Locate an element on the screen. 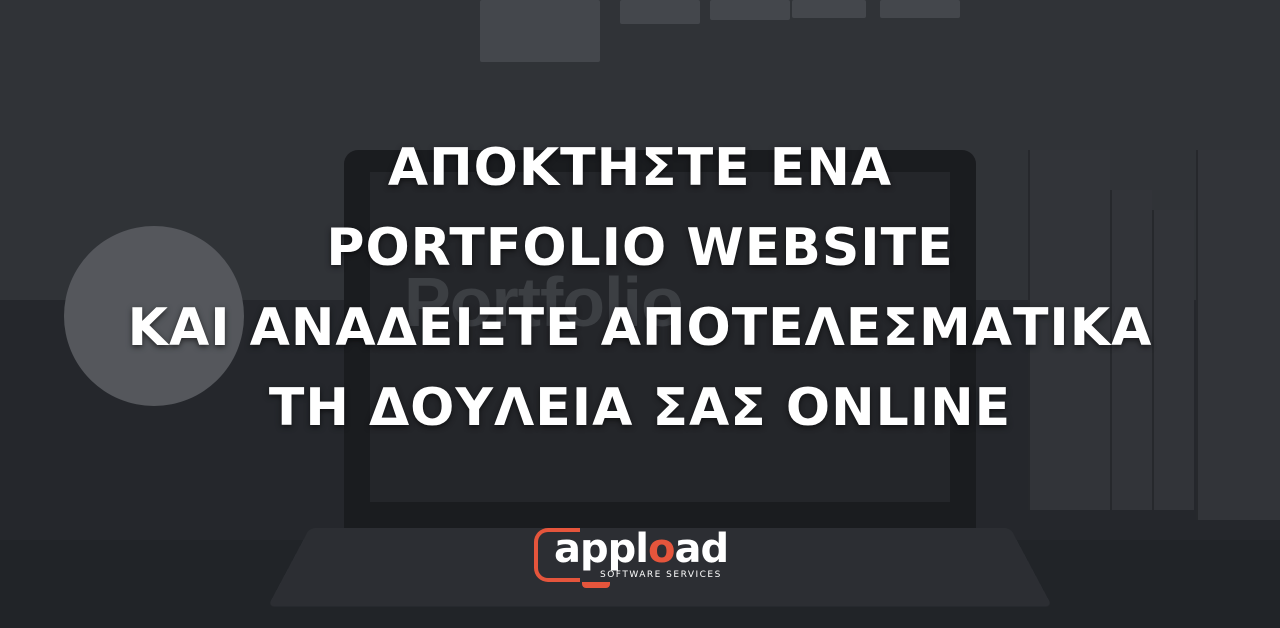 The image size is (1280, 628). logo-wordmark: appload is located at coordinates (641, 549).